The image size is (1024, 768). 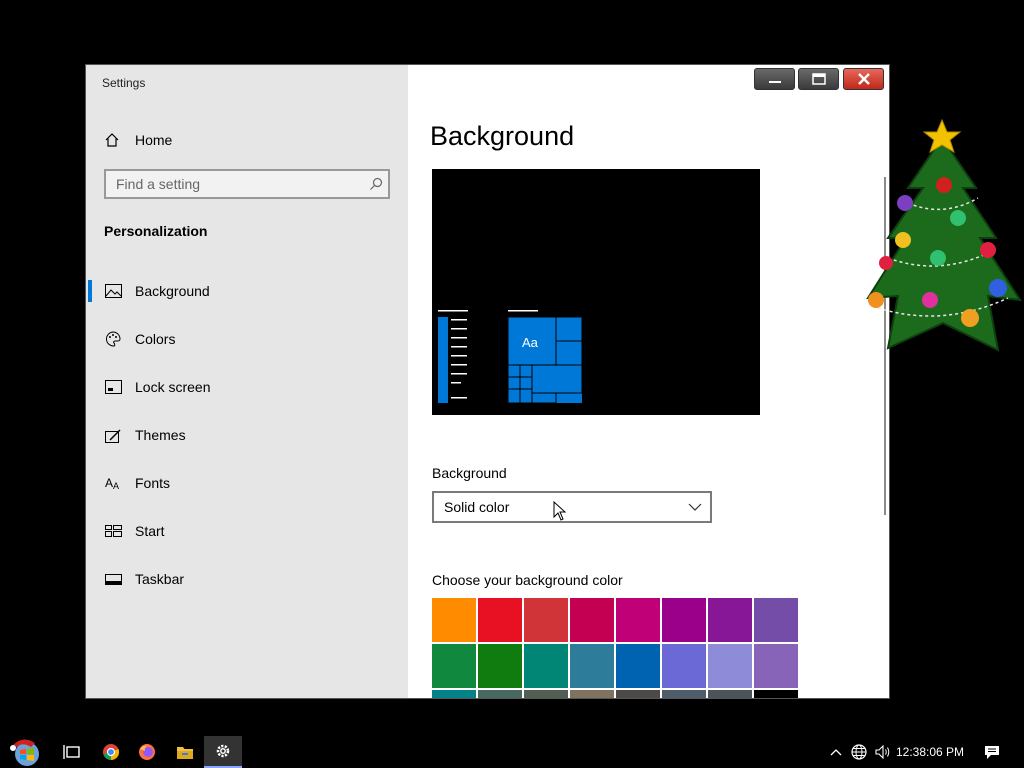 I want to click on sidebar-item-taskbar: Taskbar, so click(x=247, y=579).